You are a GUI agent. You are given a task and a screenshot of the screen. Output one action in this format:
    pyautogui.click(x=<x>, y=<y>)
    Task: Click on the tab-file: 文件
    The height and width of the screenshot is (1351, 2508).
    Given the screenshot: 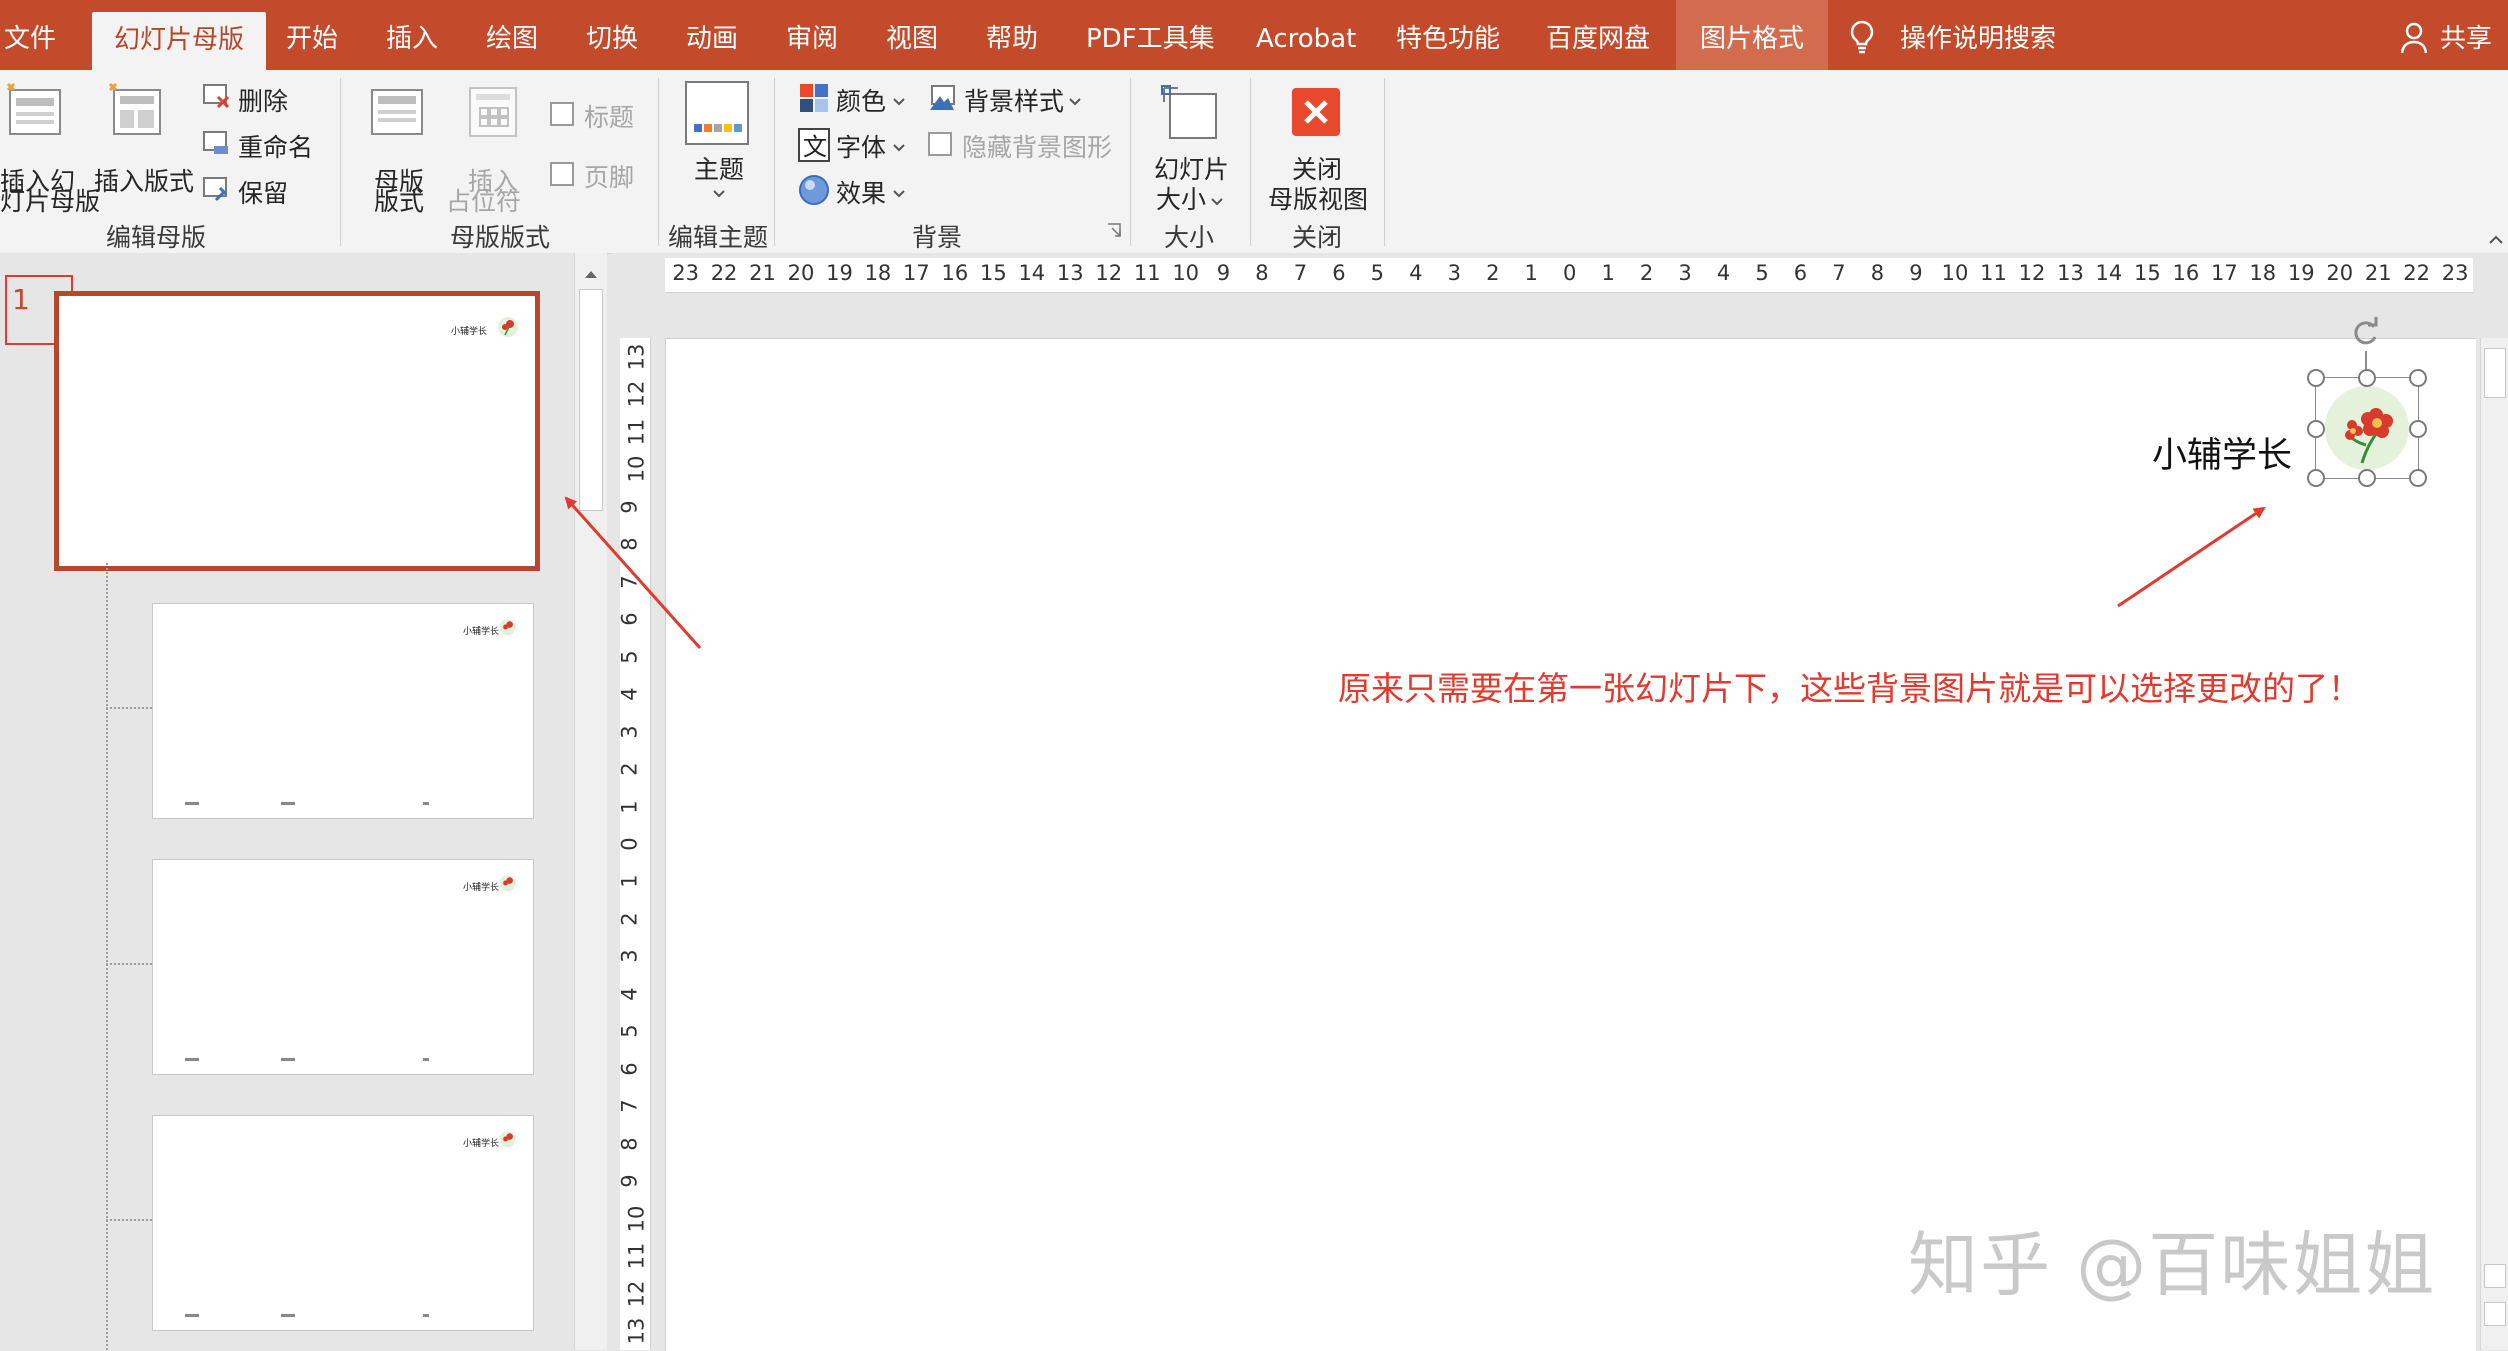 What is the action you would take?
    pyautogui.click(x=30, y=35)
    